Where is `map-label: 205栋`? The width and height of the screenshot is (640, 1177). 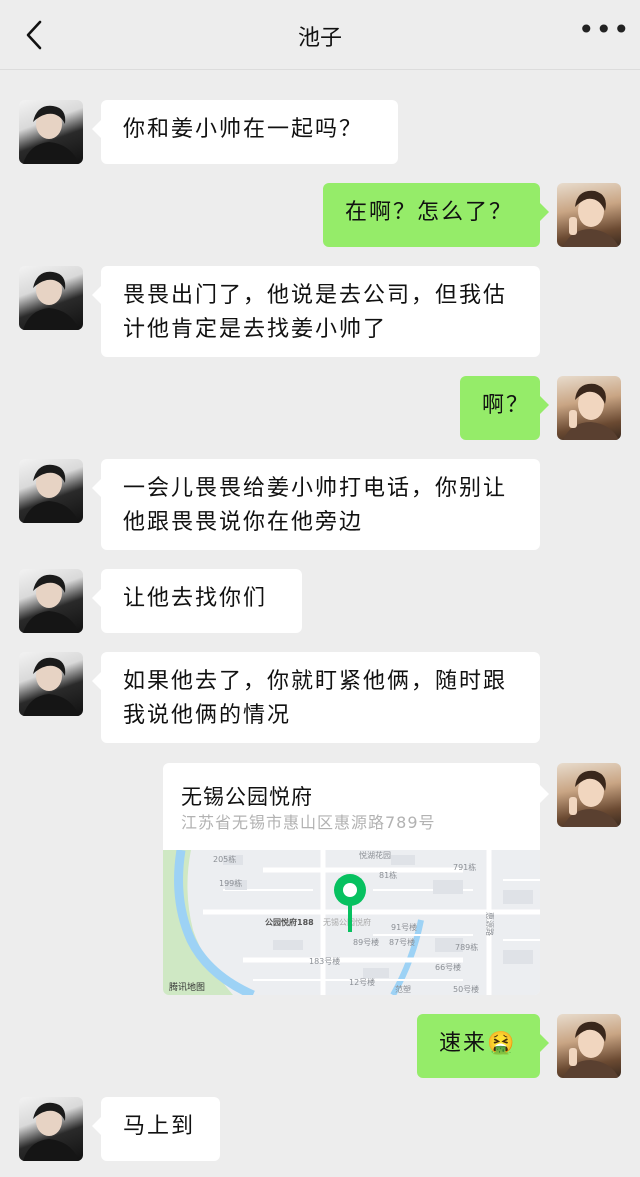
map-label: 205栋 is located at coordinates (224, 859).